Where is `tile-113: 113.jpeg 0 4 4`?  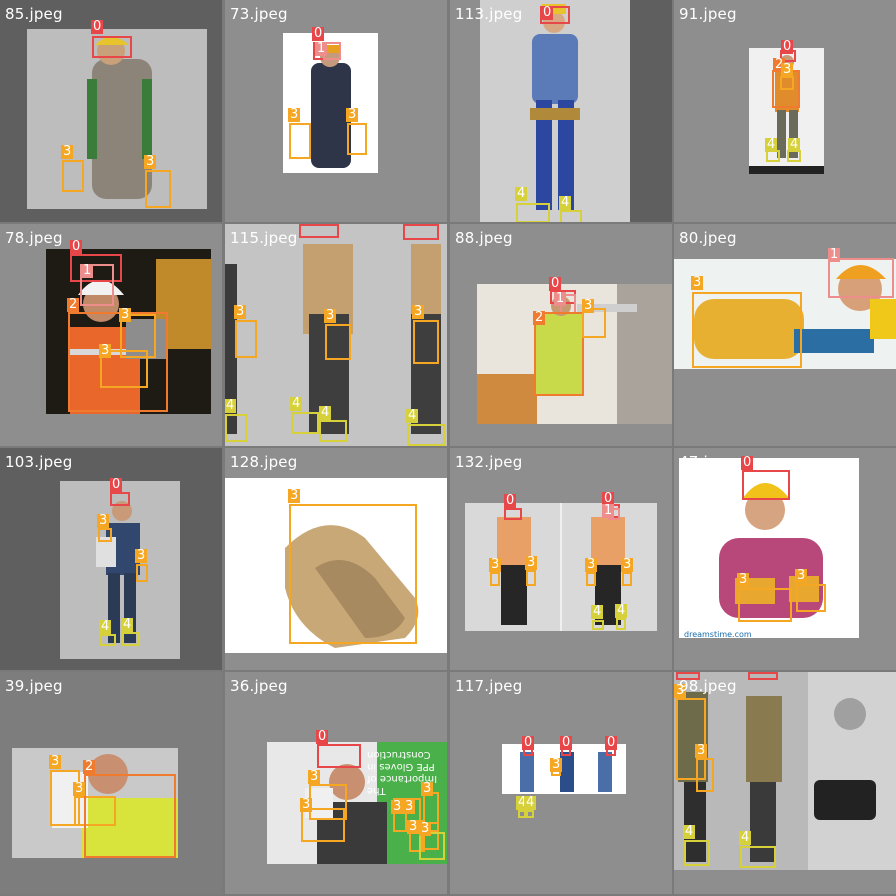
tile-113: 113.jpeg 0 4 4 is located at coordinates (561, 111).